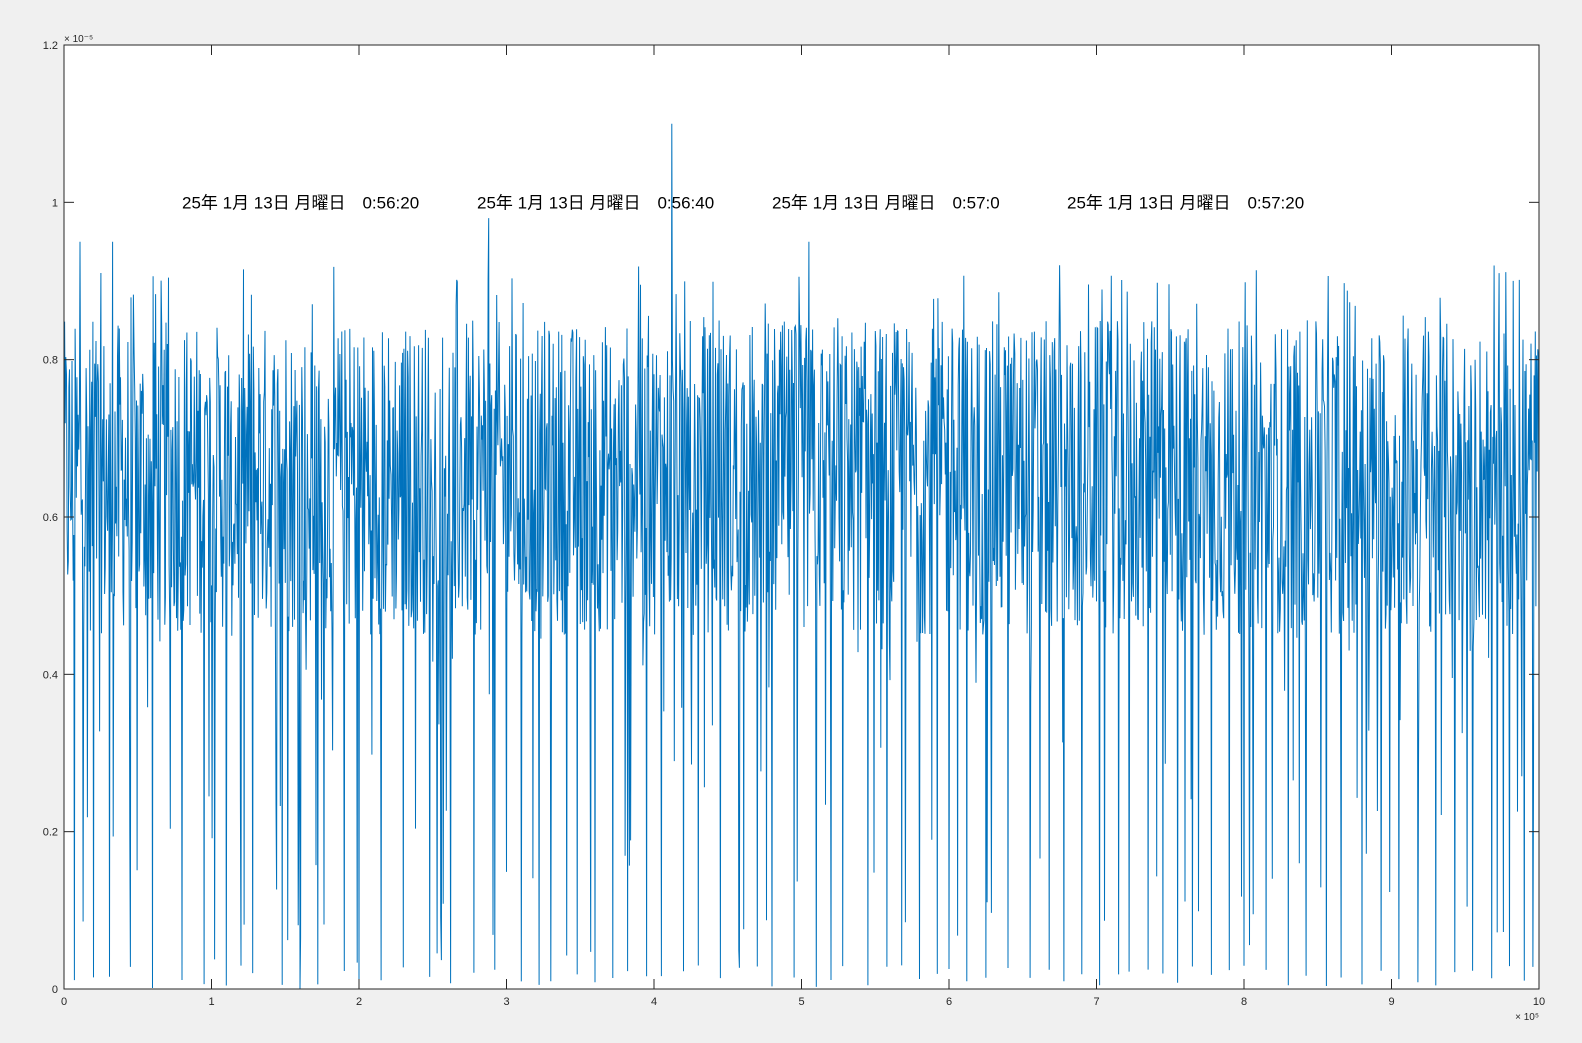  What do you see at coordinates (1185, 202) in the screenshot?
I see `timestamp-annotation: 25年 1月 13日 月曜日 0:57:20` at bounding box center [1185, 202].